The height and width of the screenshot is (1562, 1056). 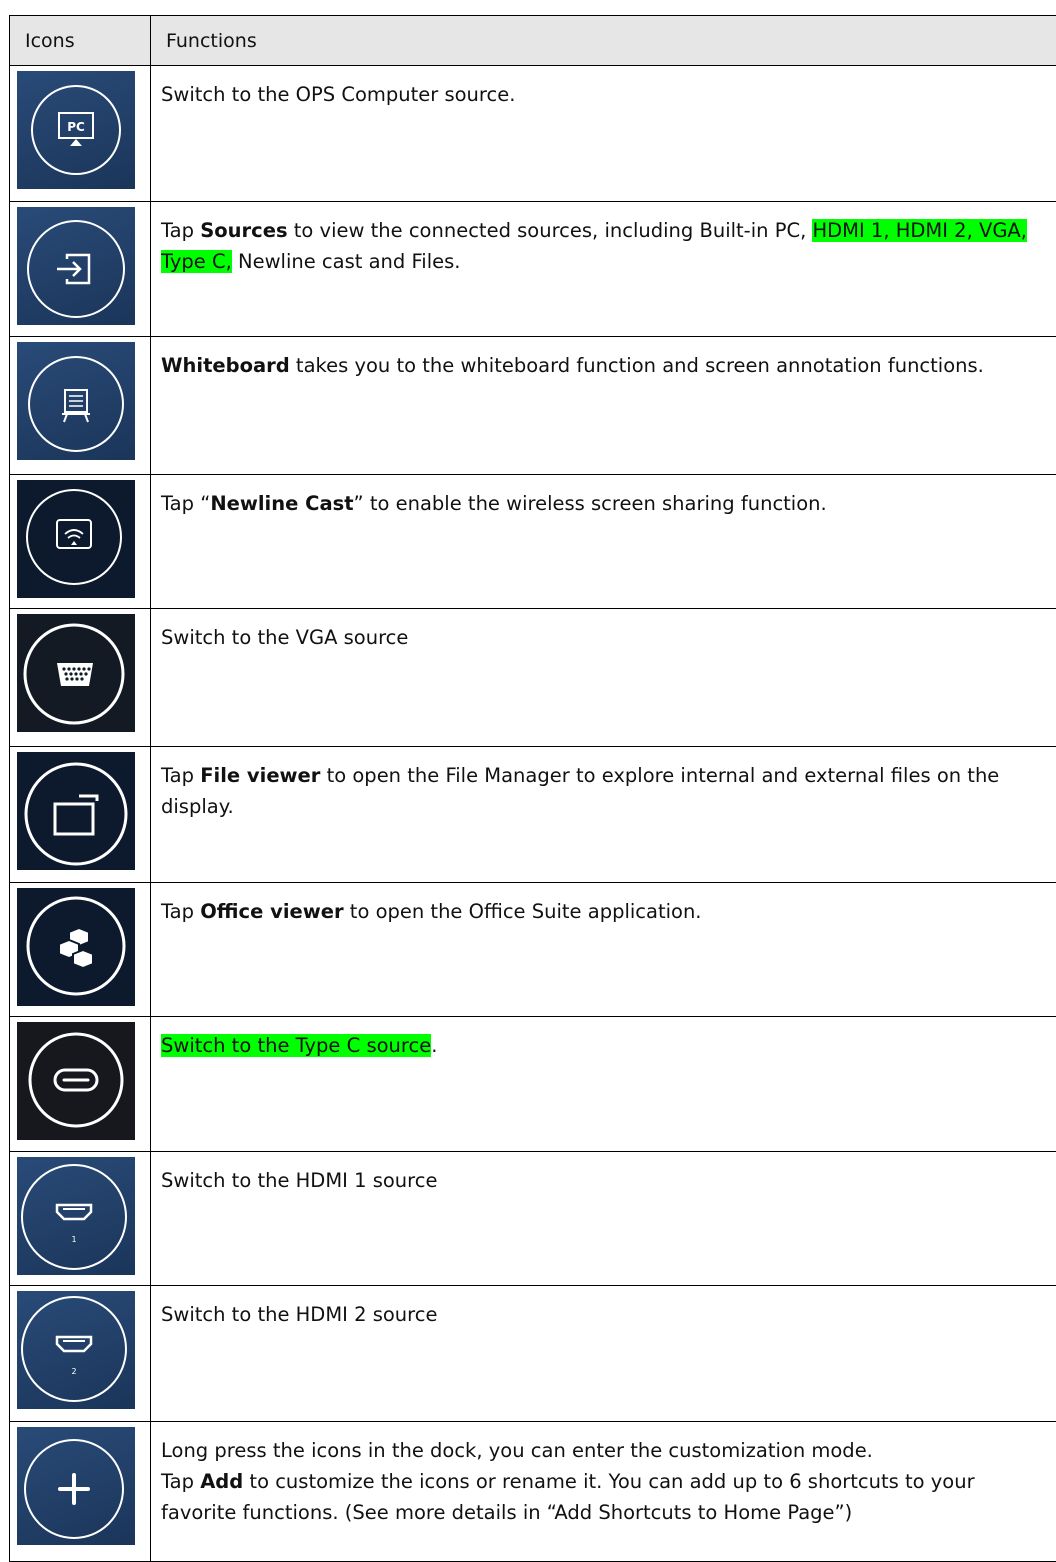 What do you see at coordinates (185, 503) in the screenshot?
I see `text-segment: Tap “` at bounding box center [185, 503].